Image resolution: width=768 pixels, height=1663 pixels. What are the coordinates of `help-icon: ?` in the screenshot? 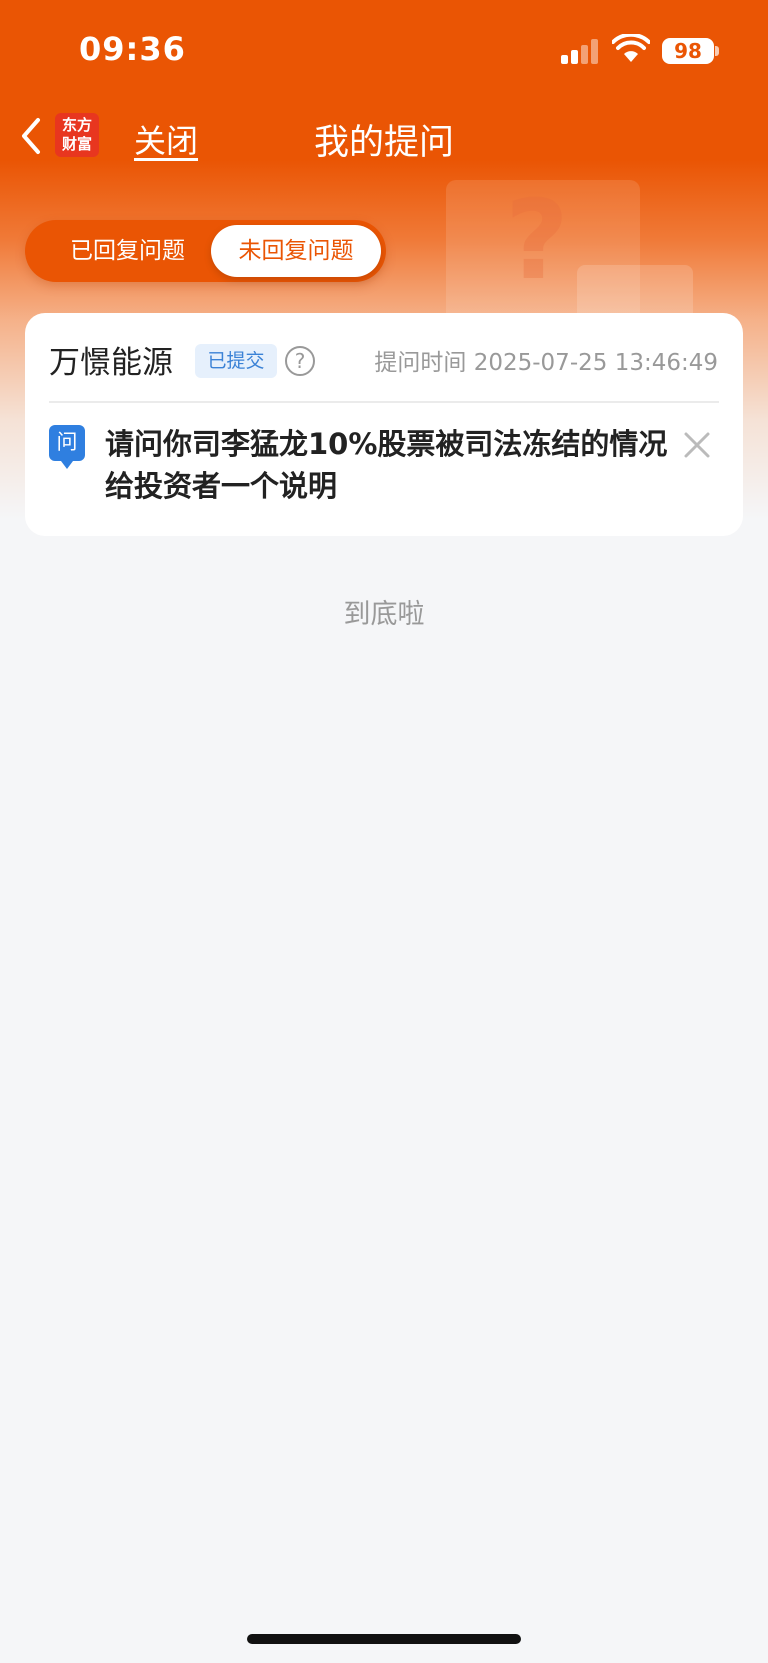 It's located at (300, 361).